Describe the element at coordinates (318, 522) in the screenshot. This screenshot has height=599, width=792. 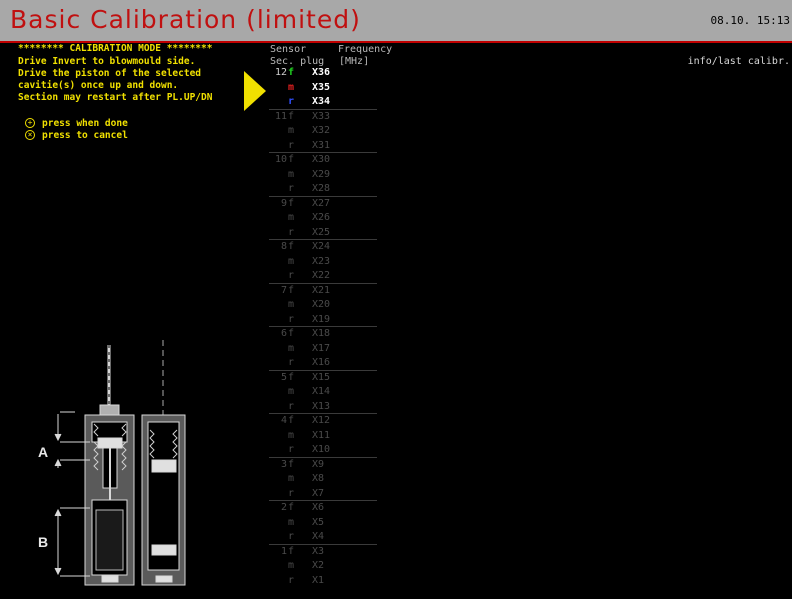
I see `plug-label: X5` at that location.